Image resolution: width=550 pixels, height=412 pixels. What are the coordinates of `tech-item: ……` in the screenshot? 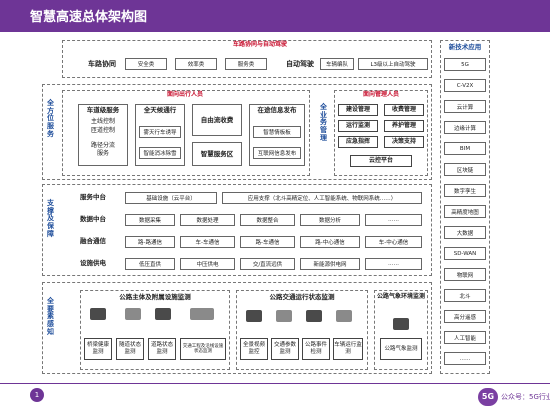 It's located at (465, 358).